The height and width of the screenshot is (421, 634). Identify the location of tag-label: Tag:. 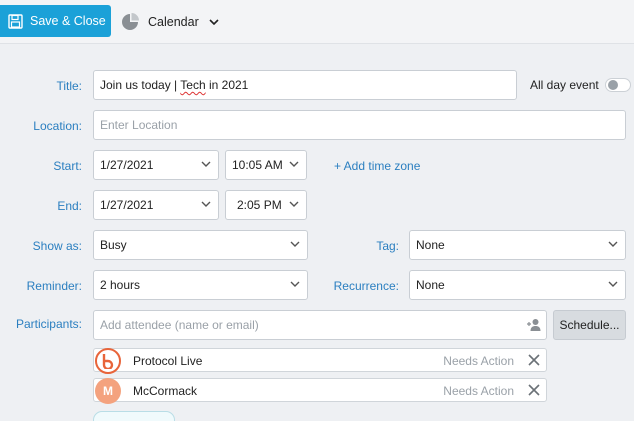
(387, 246).